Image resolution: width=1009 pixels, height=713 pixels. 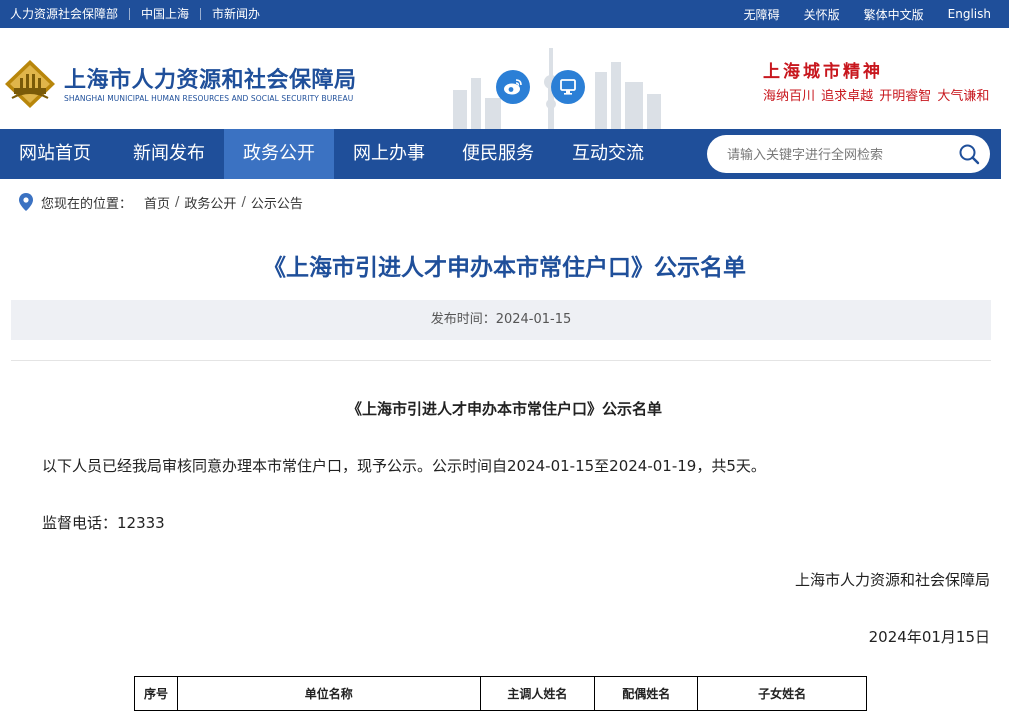 I want to click on nav-item-news: 新闻发布, so click(x=169, y=154).